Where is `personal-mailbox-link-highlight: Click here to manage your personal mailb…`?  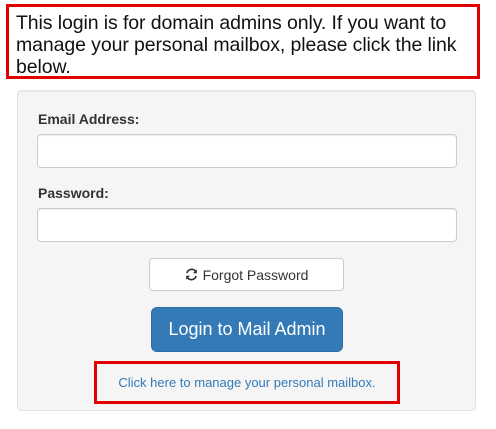
personal-mailbox-link-highlight: Click here to manage your personal mailb… is located at coordinates (247, 382).